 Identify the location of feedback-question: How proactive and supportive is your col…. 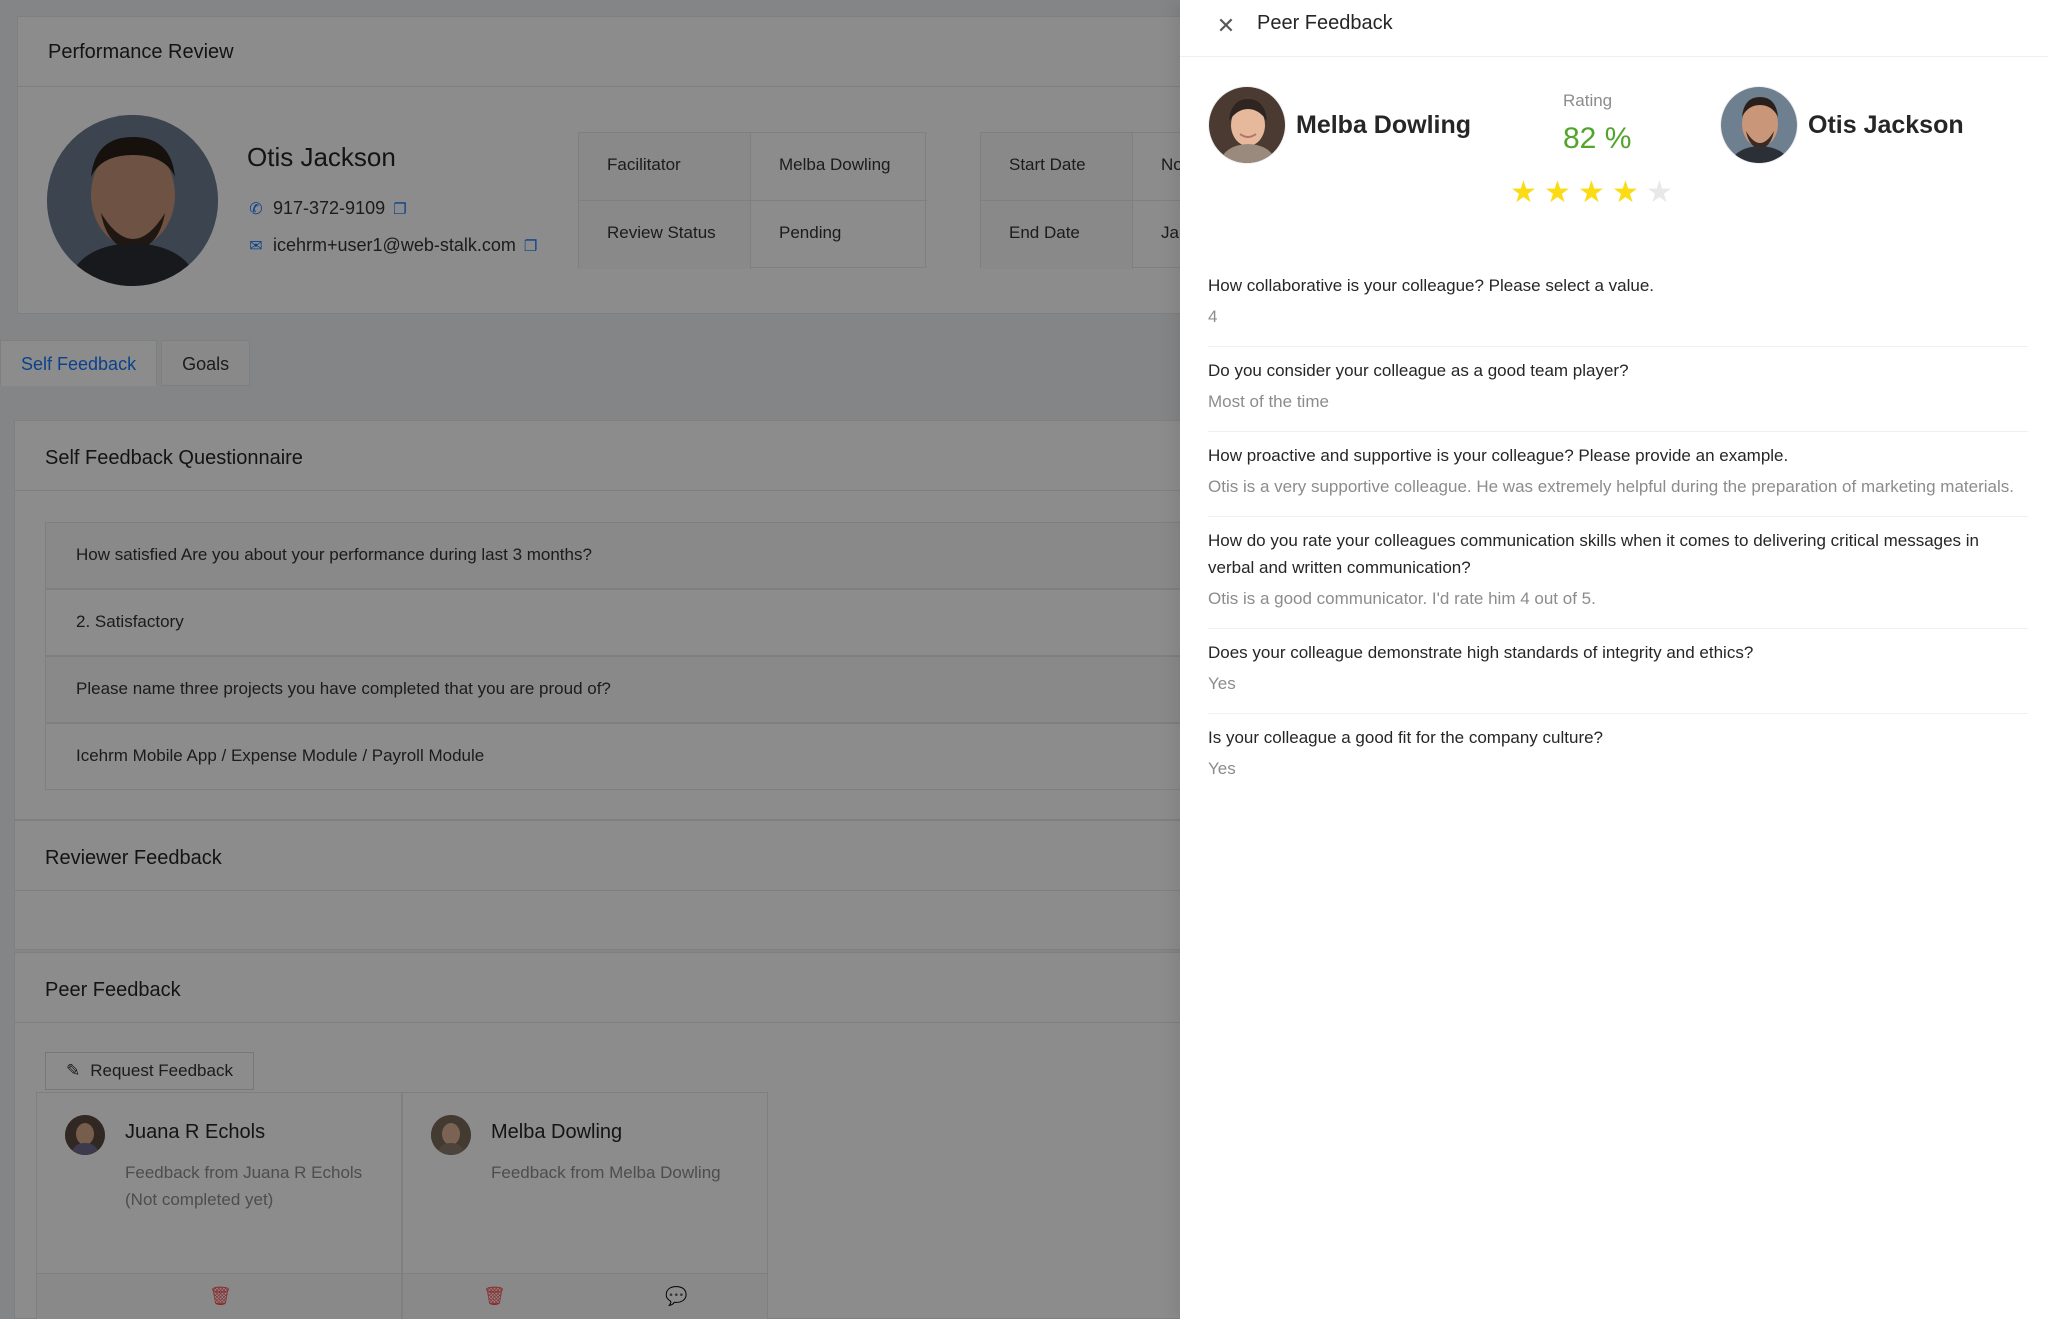
(1498, 455).